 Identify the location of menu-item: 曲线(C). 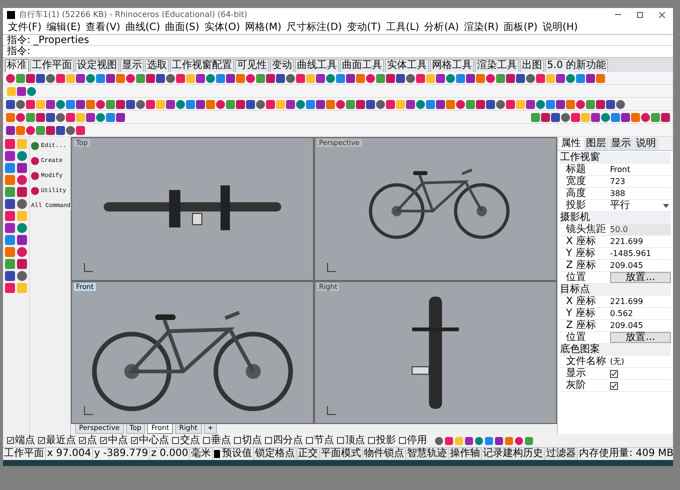
(143, 28).